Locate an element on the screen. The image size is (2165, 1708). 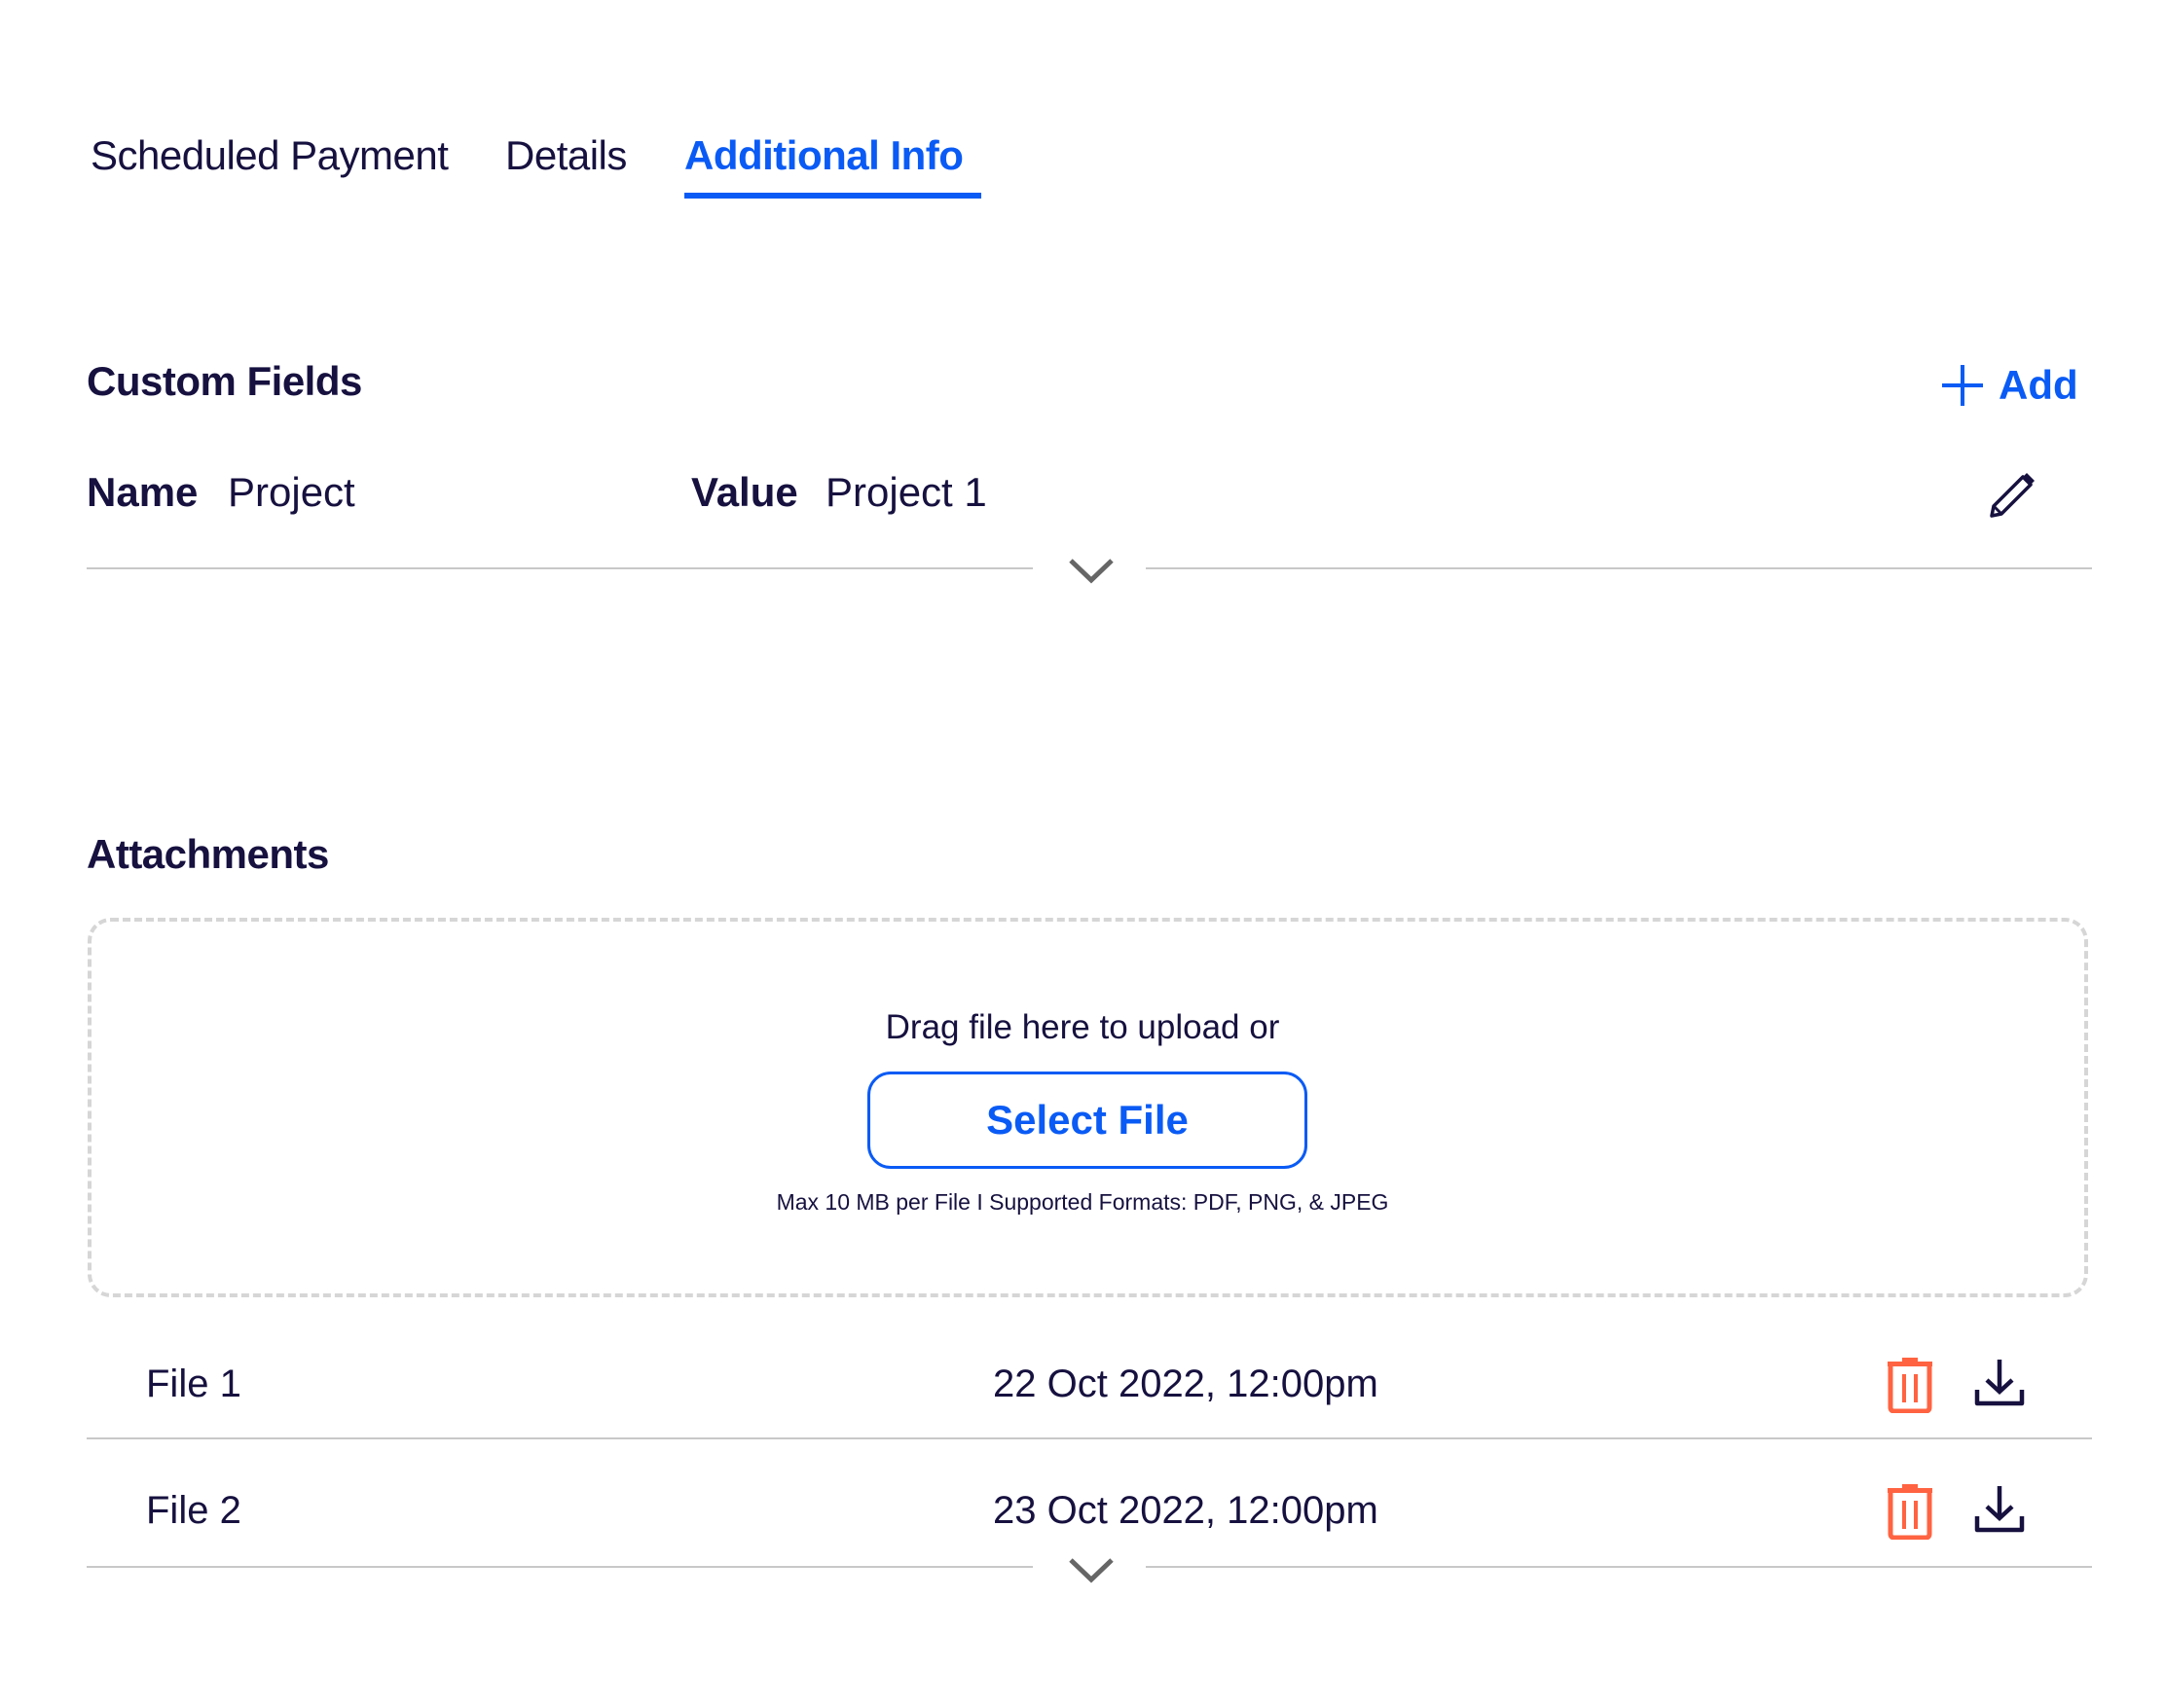
edit-custom-field-button is located at coordinates (2012, 498).